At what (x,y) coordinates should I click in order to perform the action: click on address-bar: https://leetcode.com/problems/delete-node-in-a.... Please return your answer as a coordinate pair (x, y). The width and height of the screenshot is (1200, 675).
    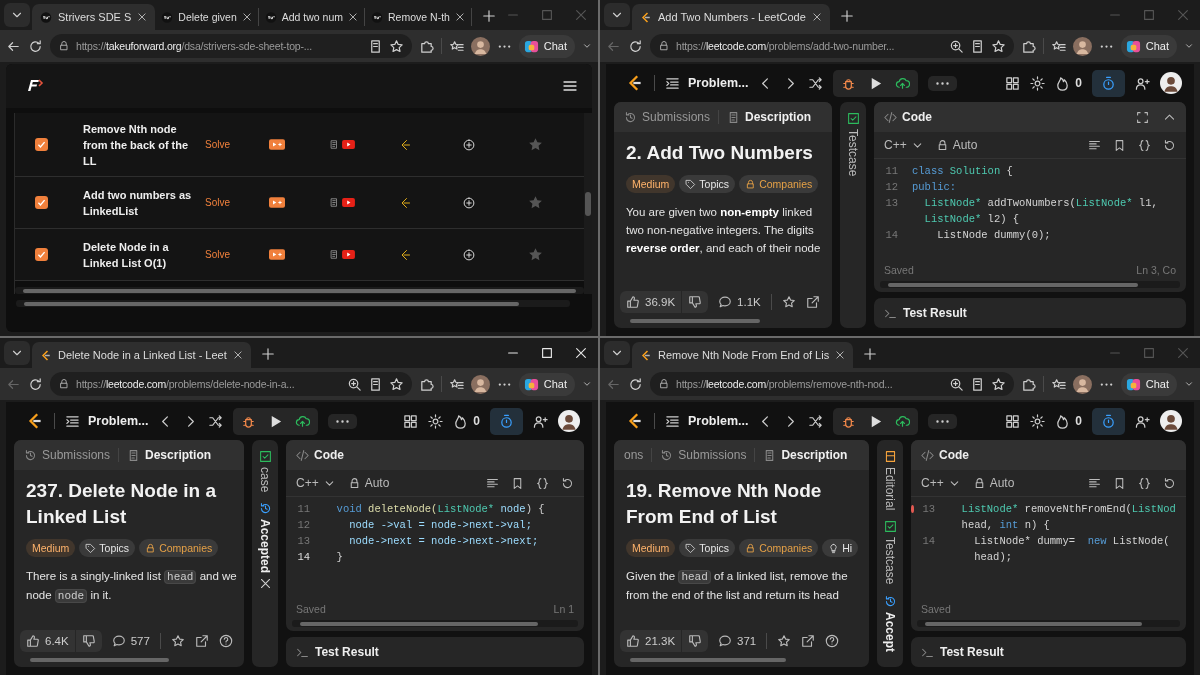
    Looking at the image, I should click on (231, 384).